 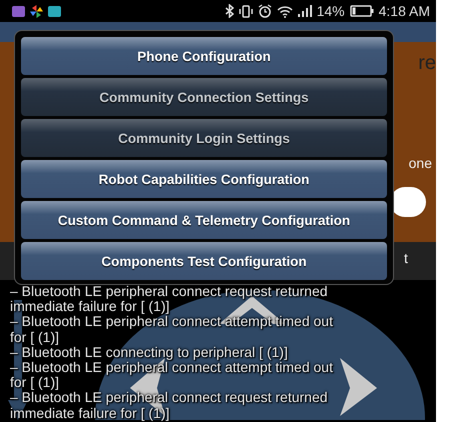 I want to click on signal-icon, so click(x=305, y=11).